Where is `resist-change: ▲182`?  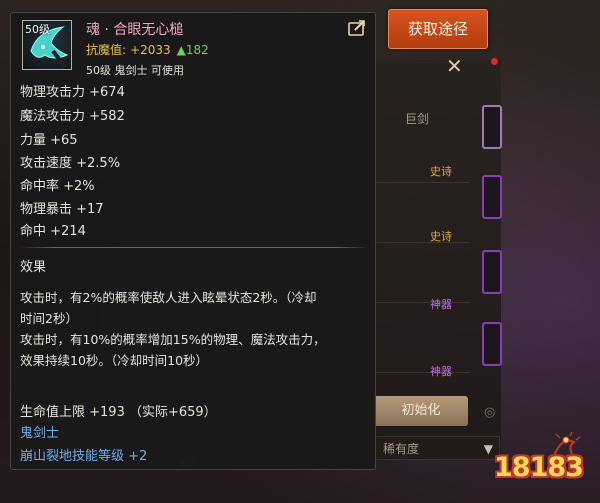 resist-change: ▲182 is located at coordinates (192, 50).